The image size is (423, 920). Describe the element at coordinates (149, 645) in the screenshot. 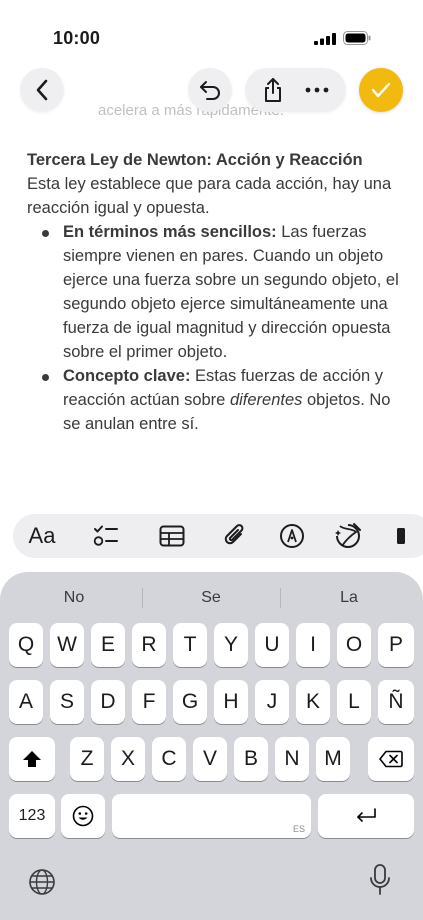

I see `key-r: R` at that location.